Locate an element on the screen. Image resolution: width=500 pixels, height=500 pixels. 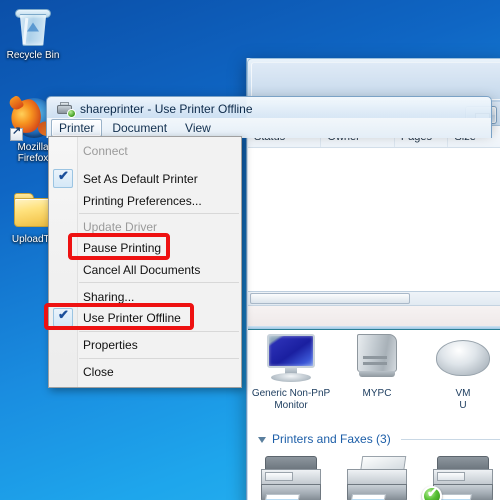
device-label-line1: VM is located at coordinates (463, 393).